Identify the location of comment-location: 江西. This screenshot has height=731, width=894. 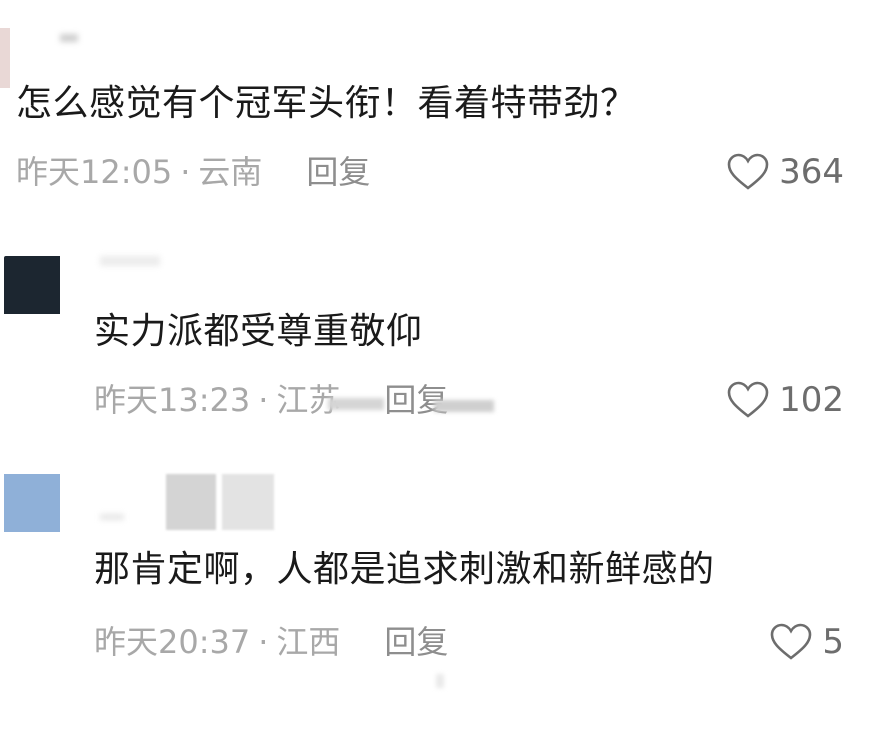
(308, 642).